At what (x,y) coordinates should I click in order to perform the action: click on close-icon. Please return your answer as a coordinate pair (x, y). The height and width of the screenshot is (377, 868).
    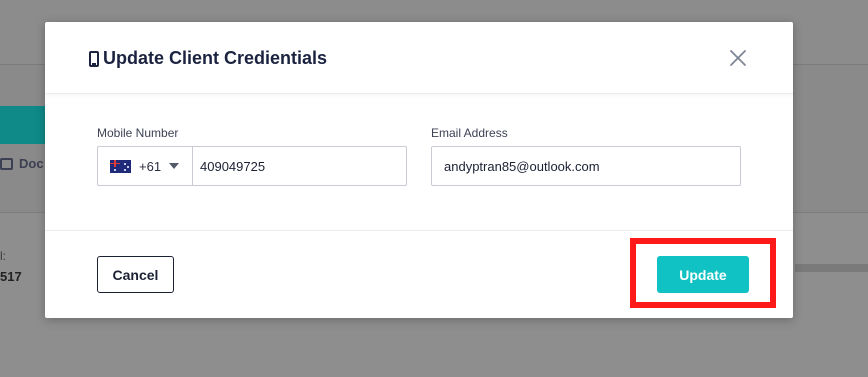
    Looking at the image, I should click on (738, 58).